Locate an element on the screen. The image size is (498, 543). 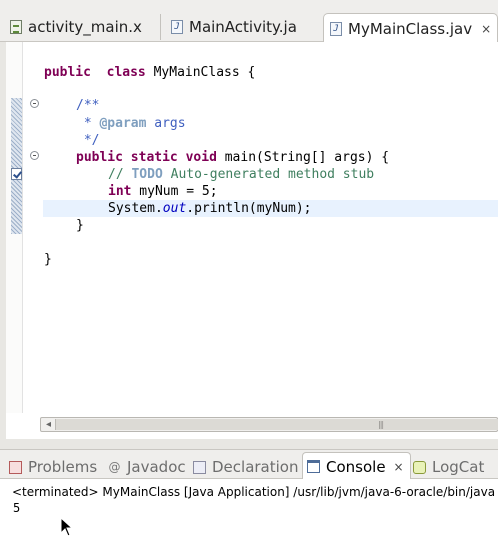
console-icon is located at coordinates (313, 466).